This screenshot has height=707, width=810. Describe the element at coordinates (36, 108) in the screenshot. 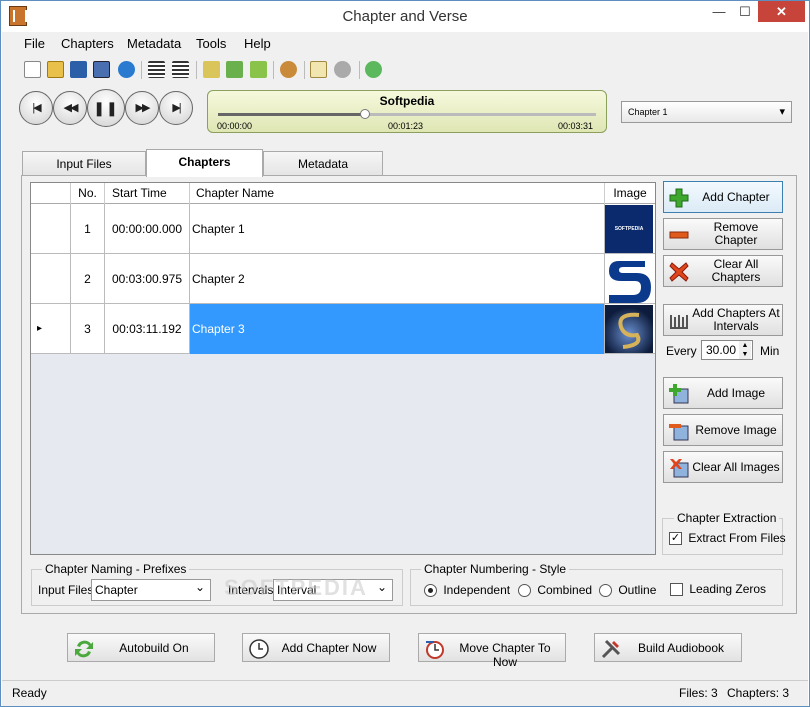

I see `previous-chapter-button: |◀` at that location.